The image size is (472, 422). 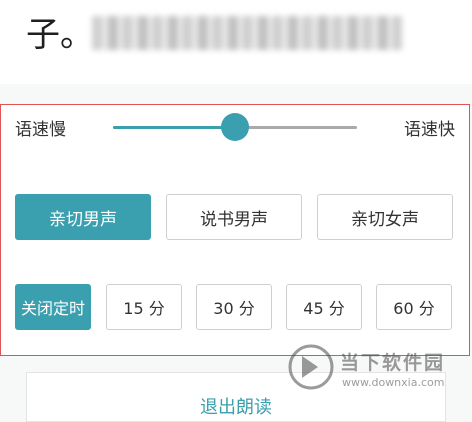 What do you see at coordinates (144, 307) in the screenshot?
I see `timer-button-15: 15 分` at bounding box center [144, 307].